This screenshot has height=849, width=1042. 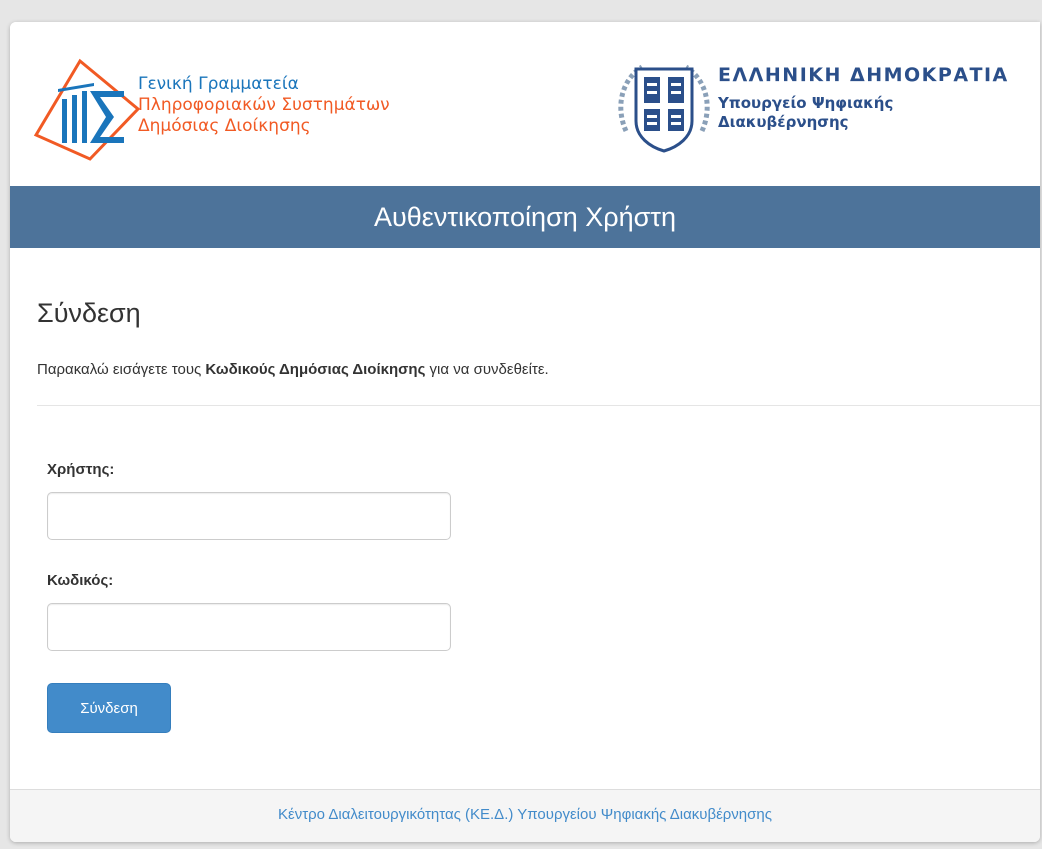 I want to click on ministry-name-line2: Διακυβέρνησης, so click(x=783, y=122).